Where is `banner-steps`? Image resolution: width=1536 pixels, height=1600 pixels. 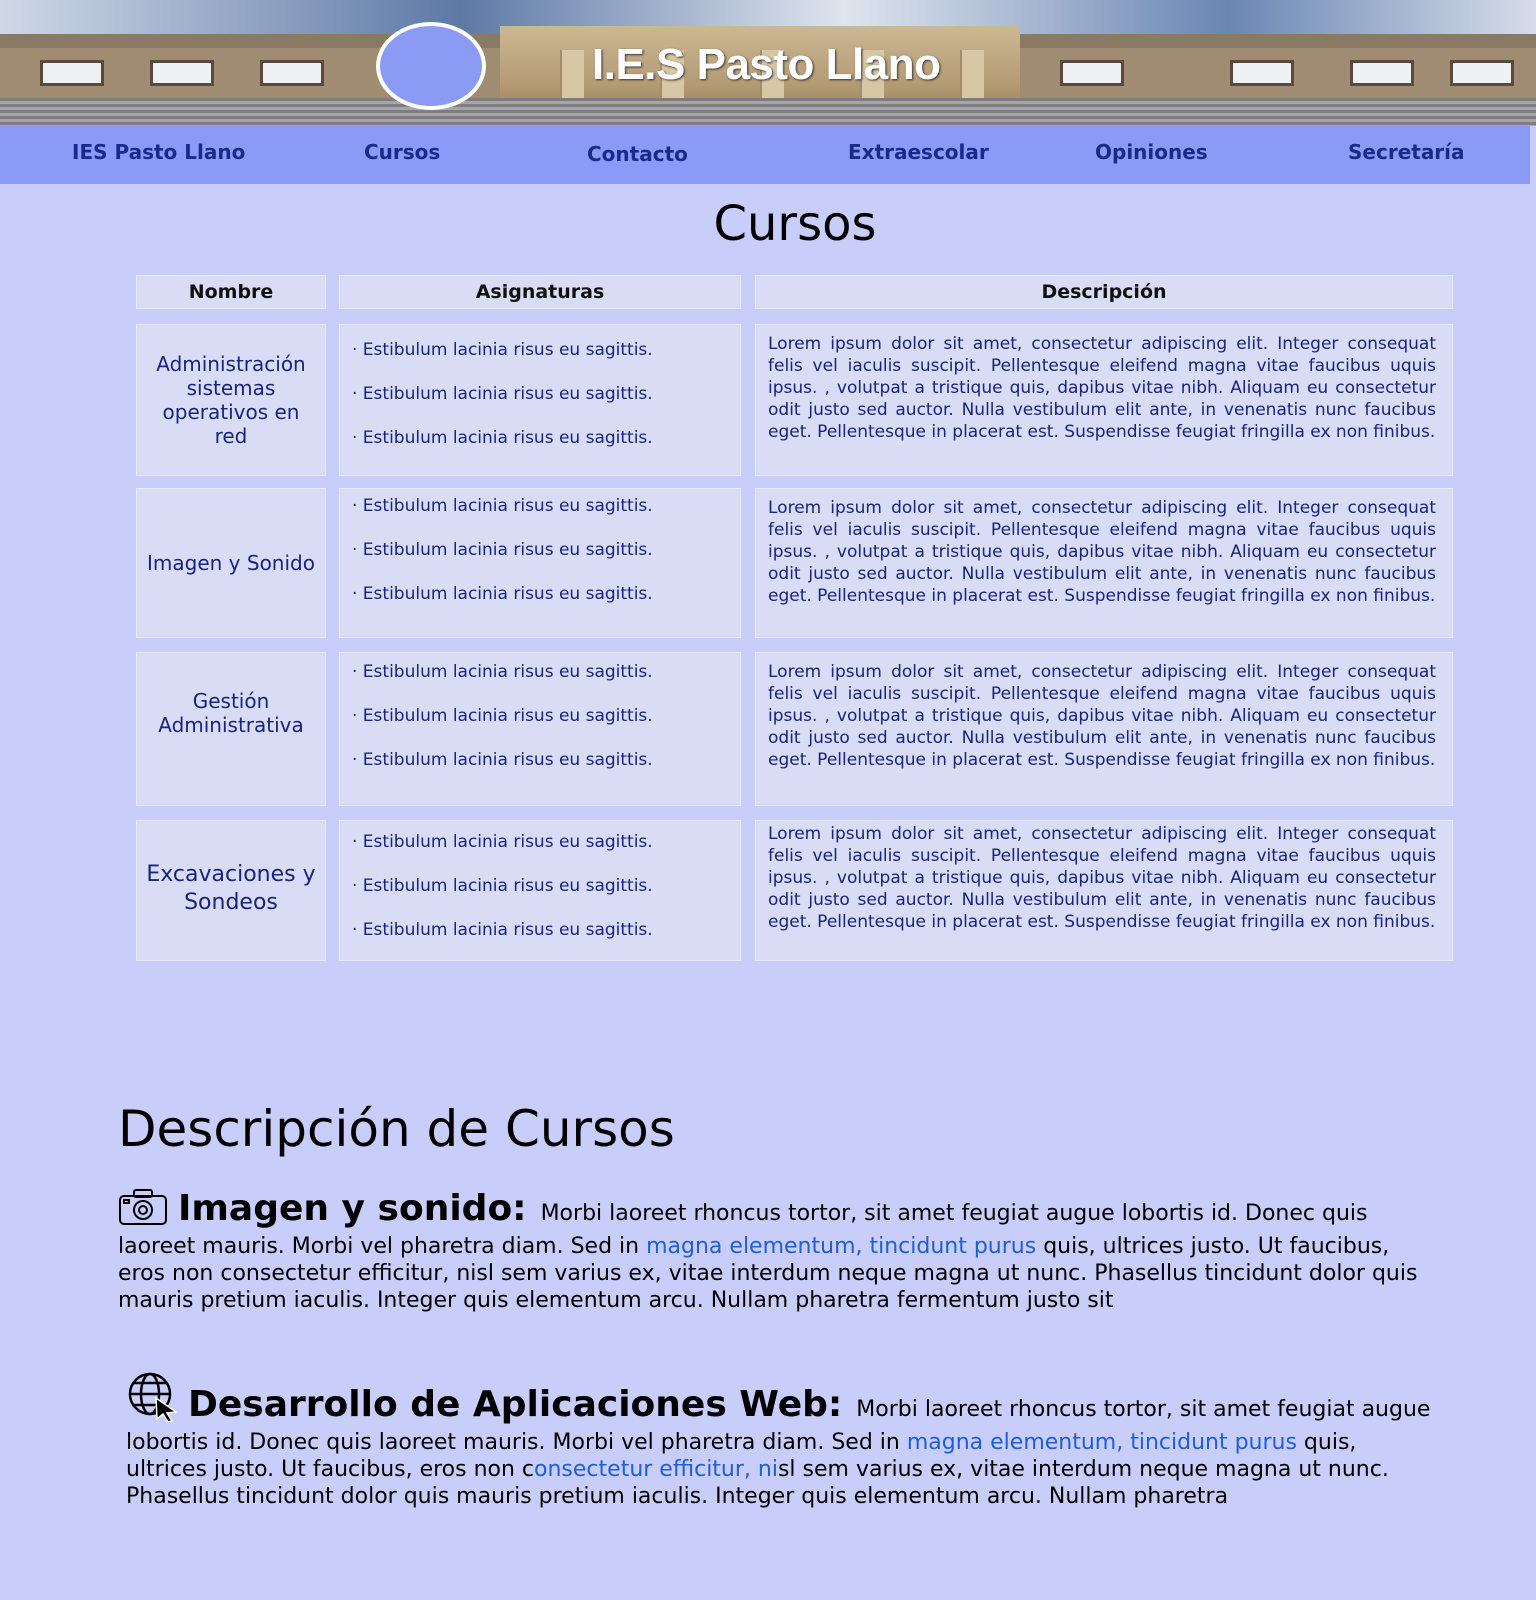
banner-steps is located at coordinates (768, 112).